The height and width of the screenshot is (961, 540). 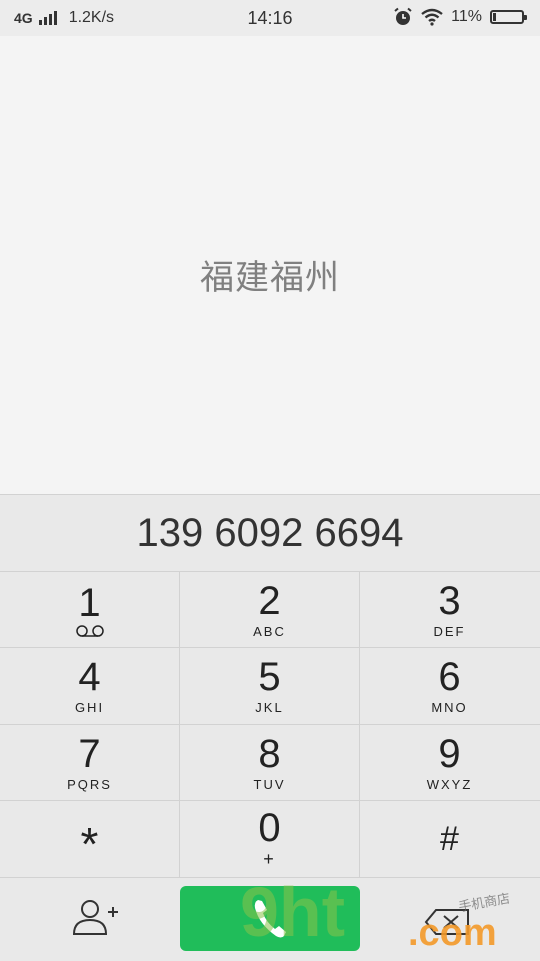 What do you see at coordinates (403, 16) in the screenshot?
I see `alarm-icon` at bounding box center [403, 16].